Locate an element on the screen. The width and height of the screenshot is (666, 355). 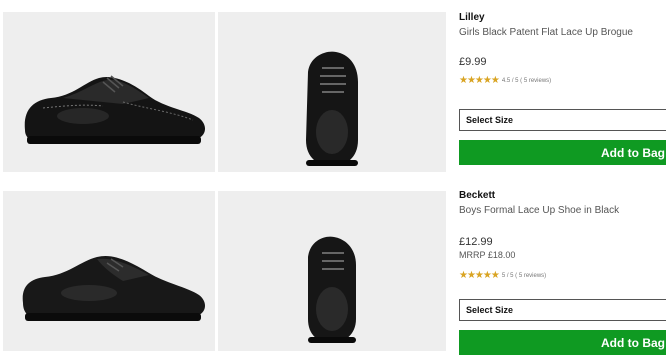
product-rating: ★★★★★ 4.5 / 5 ( 5 reviews) is located at coordinates (562, 80).